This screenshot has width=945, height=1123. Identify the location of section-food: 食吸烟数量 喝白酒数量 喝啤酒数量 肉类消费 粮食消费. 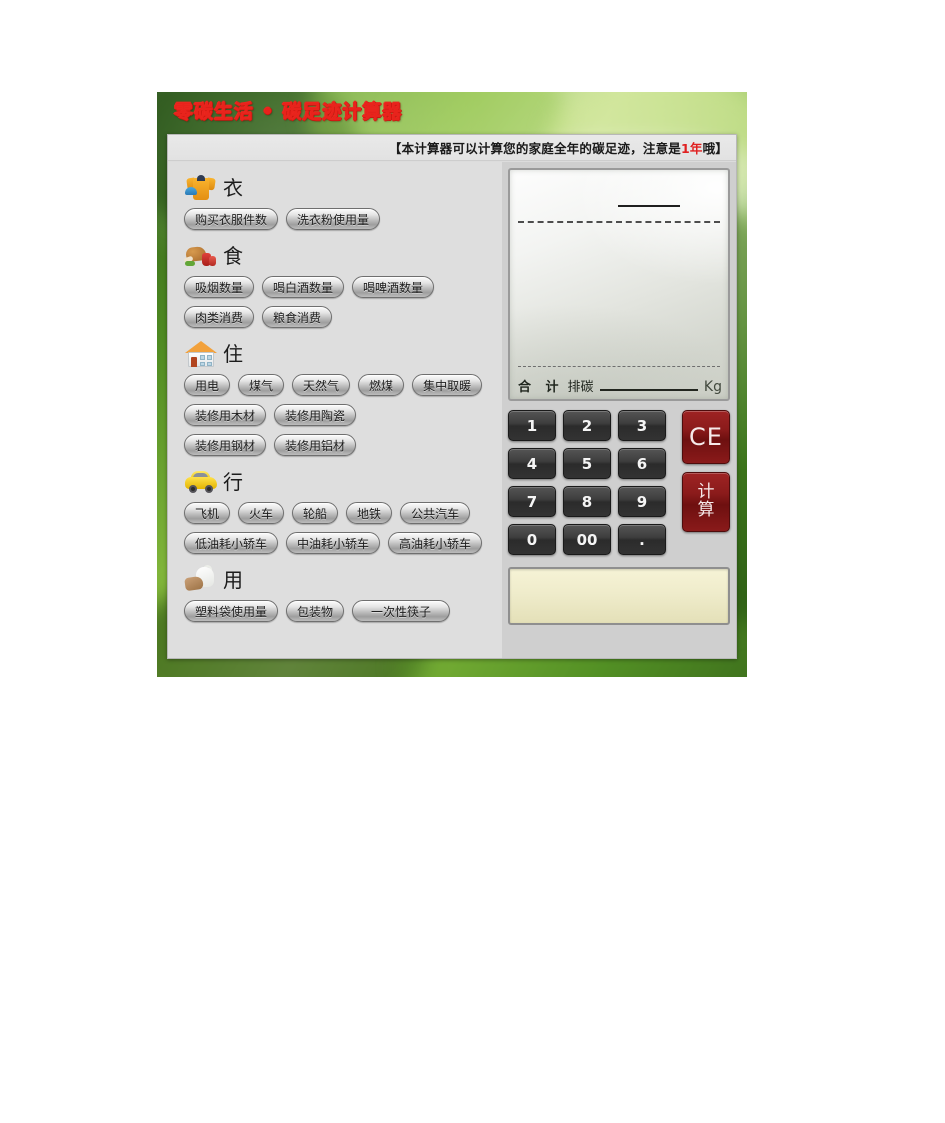
(342, 283).